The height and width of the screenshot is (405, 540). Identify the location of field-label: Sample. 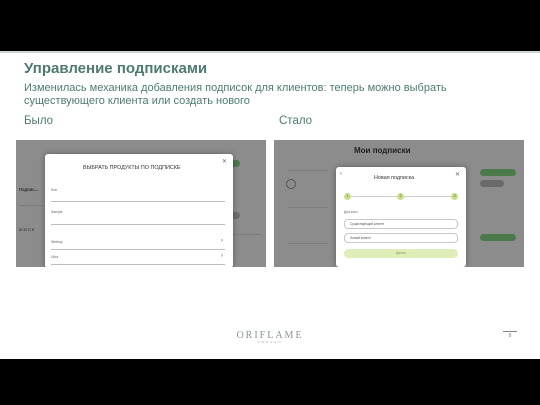
(57, 212).